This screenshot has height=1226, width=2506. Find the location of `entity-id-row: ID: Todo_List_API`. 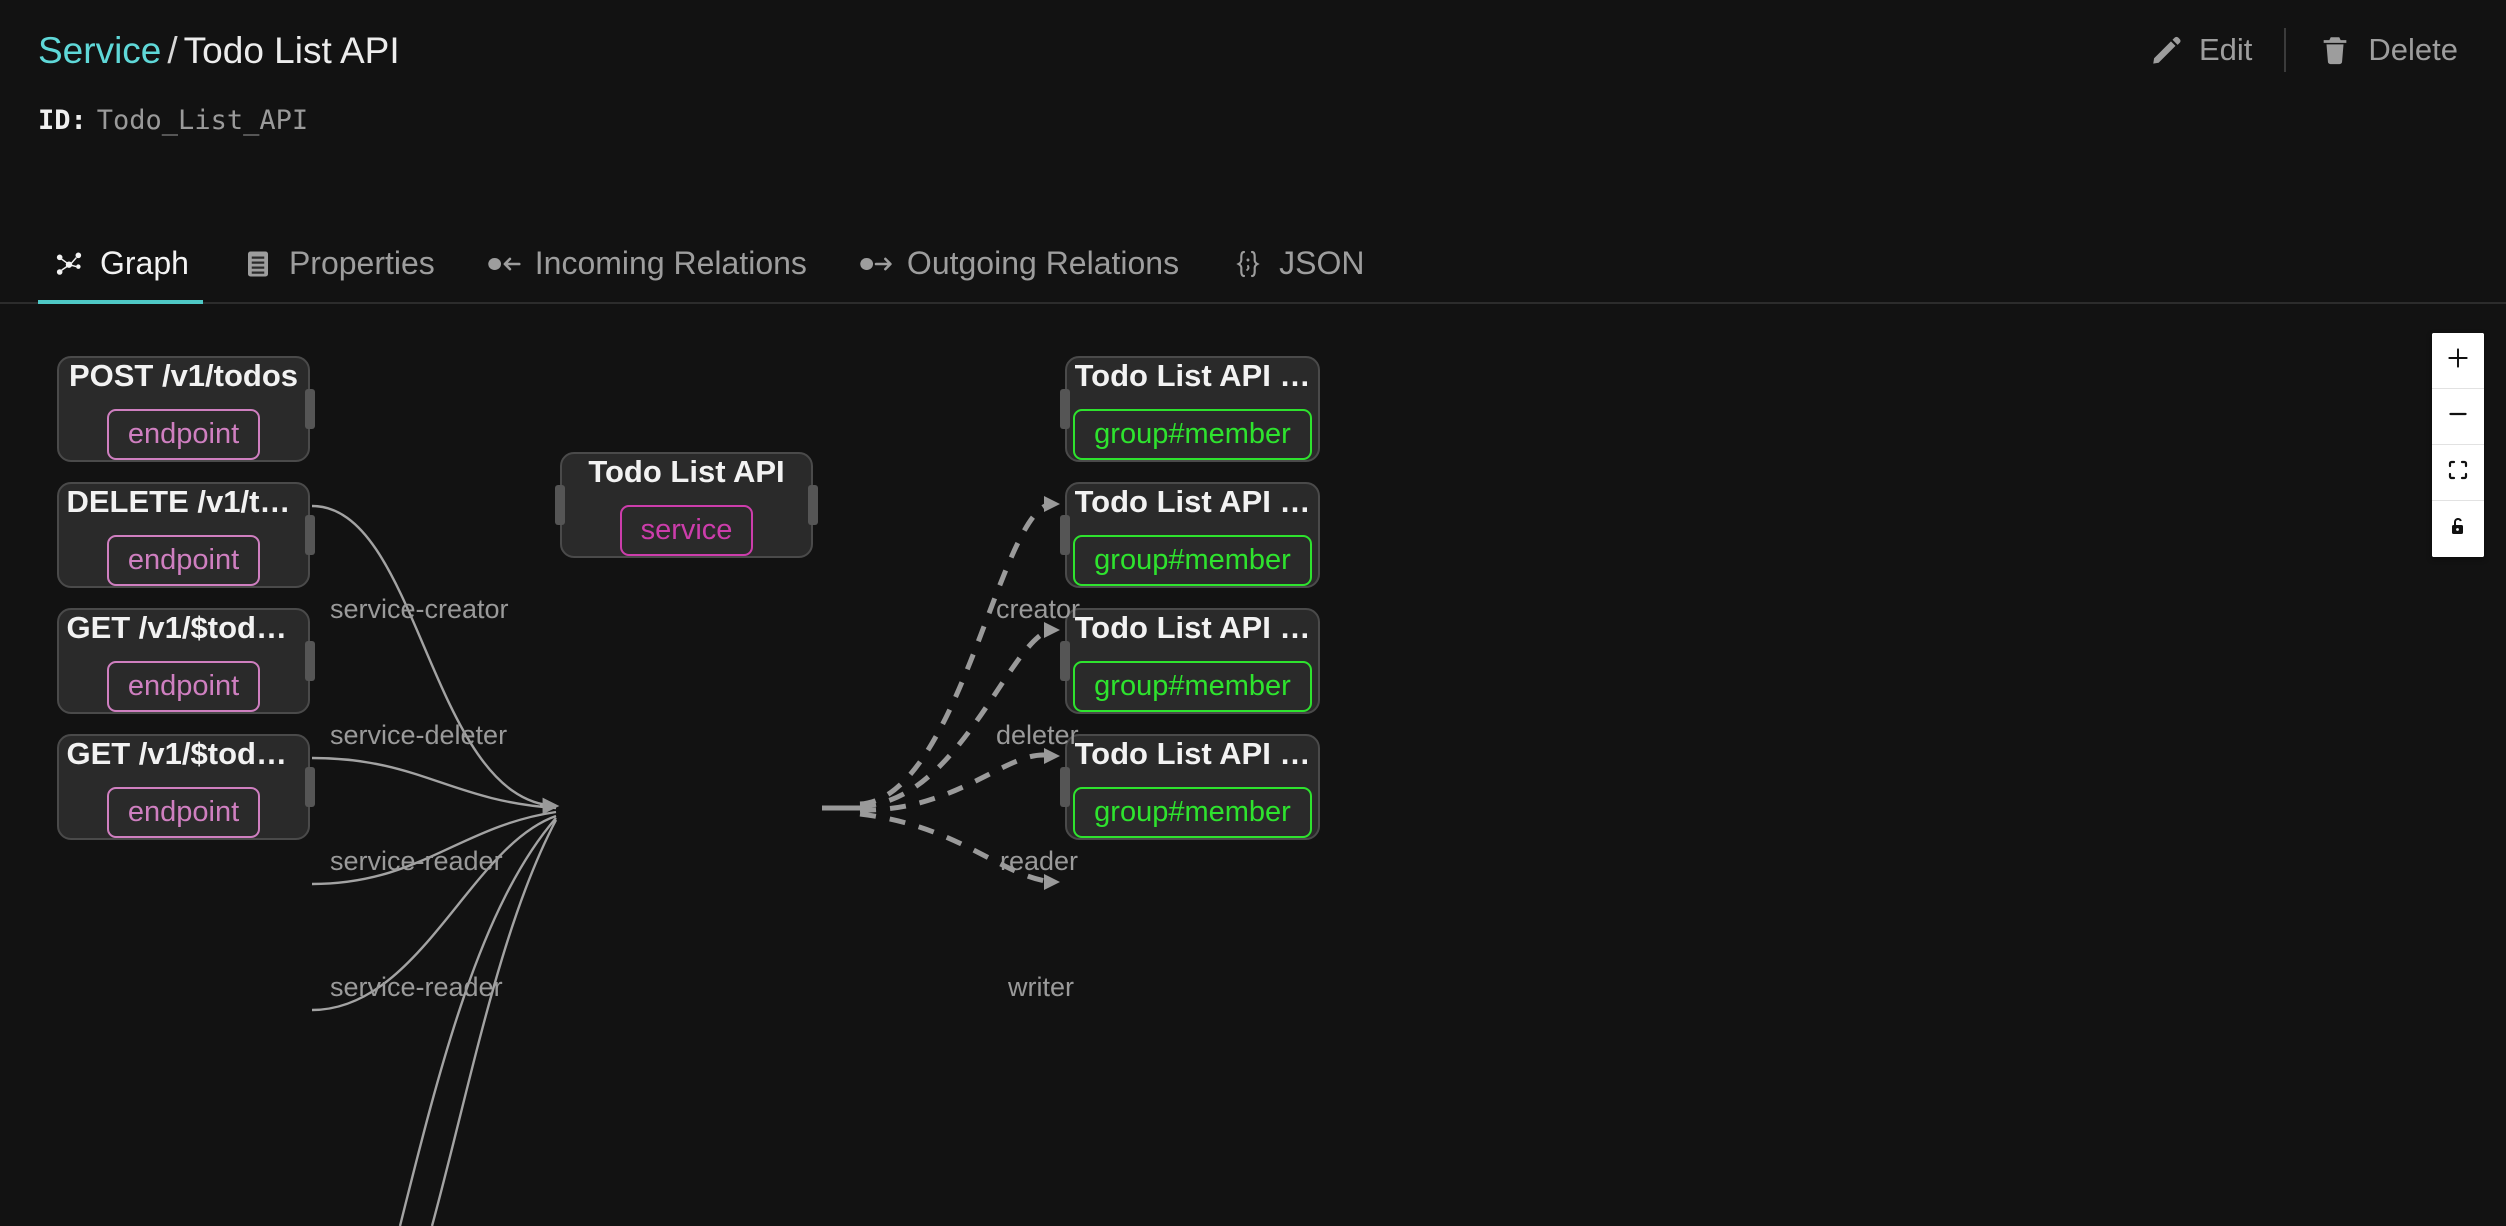

entity-id-row: ID: Todo_List_API is located at coordinates (173, 120).